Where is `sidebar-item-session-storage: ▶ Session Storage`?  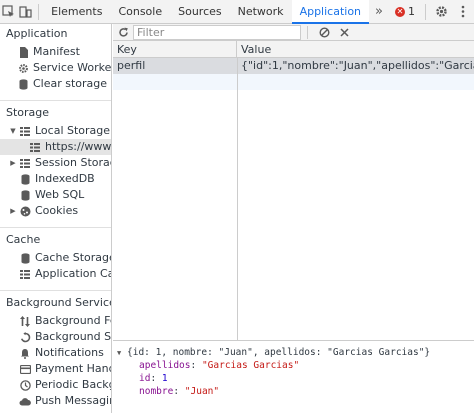 sidebar-item-session-storage: ▶ Session Storage is located at coordinates (55, 163).